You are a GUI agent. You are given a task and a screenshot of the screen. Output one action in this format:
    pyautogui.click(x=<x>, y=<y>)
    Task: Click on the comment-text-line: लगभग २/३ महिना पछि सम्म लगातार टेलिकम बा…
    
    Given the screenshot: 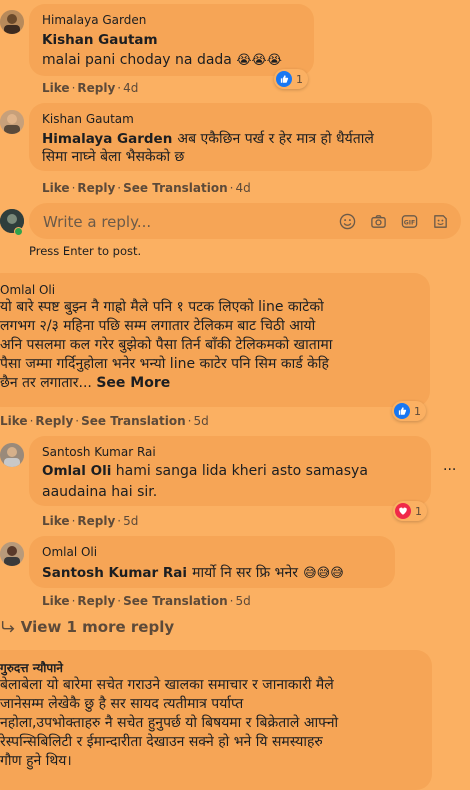 What is the action you would take?
    pyautogui.click(x=158, y=326)
    